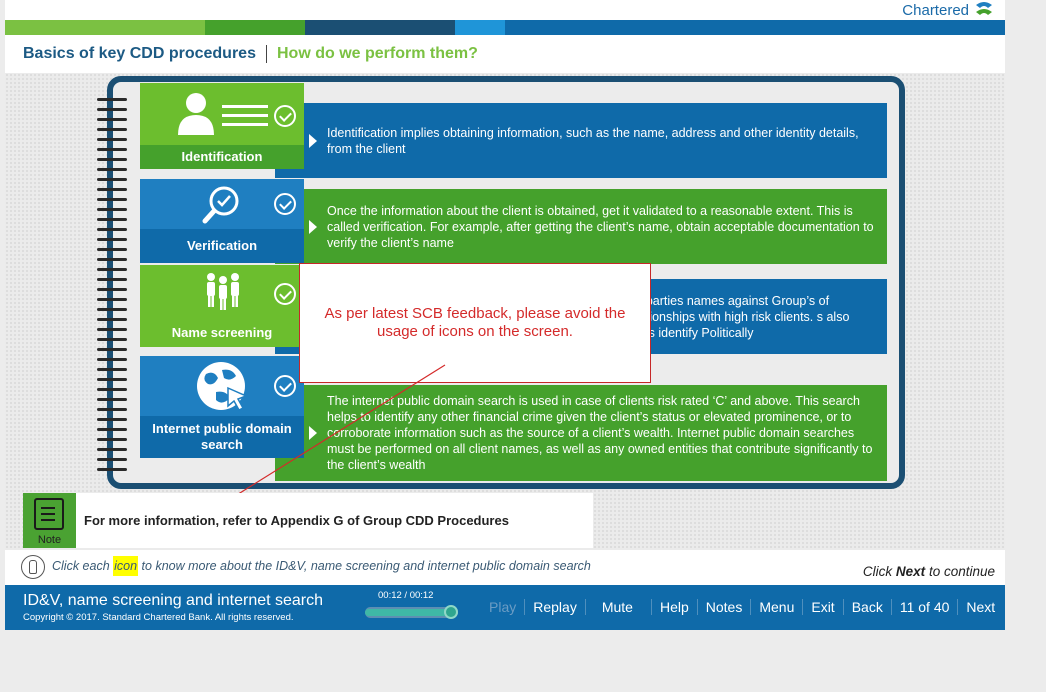  Describe the element at coordinates (502, 607) in the screenshot. I see `play-button: Play` at that location.